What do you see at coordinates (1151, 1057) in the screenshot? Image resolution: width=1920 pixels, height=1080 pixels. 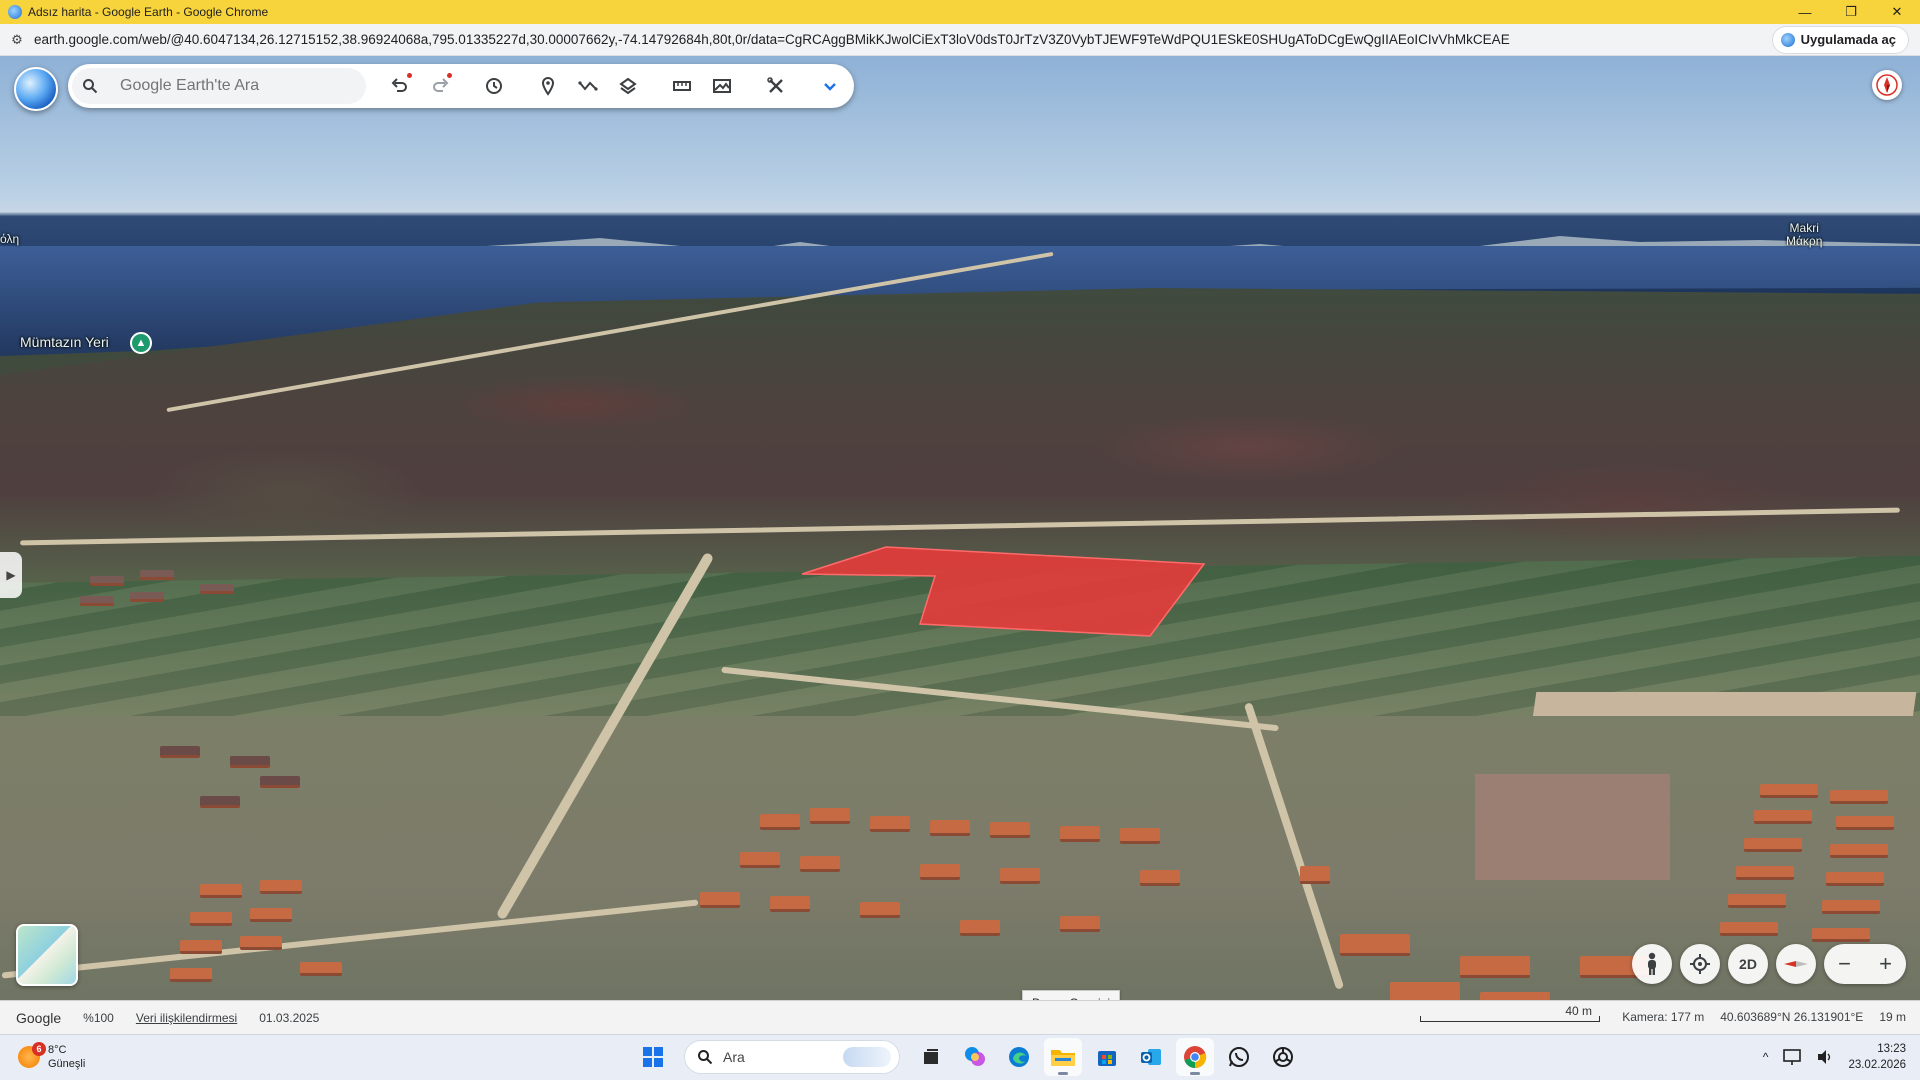 I see `outlook-app` at bounding box center [1151, 1057].